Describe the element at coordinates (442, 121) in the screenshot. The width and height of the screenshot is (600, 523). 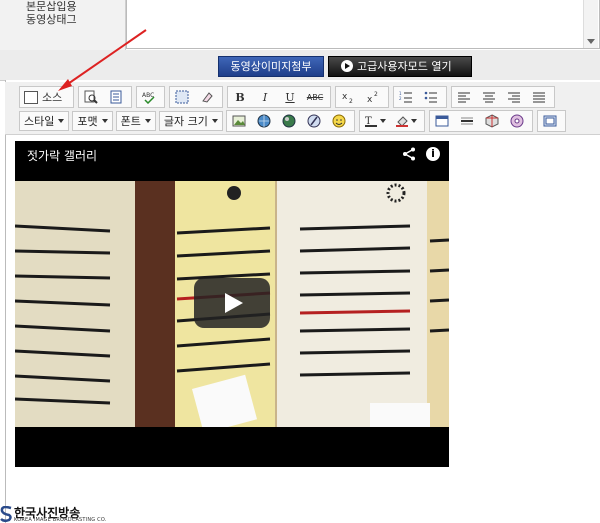
I see `table-icon` at that location.